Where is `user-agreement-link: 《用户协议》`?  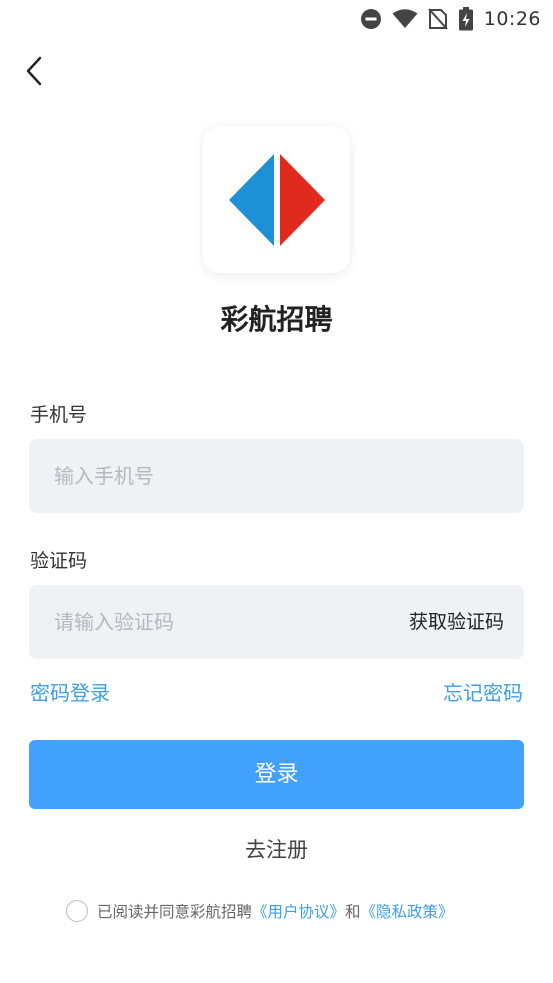
user-agreement-link: 《用户协议》 is located at coordinates (298, 911).